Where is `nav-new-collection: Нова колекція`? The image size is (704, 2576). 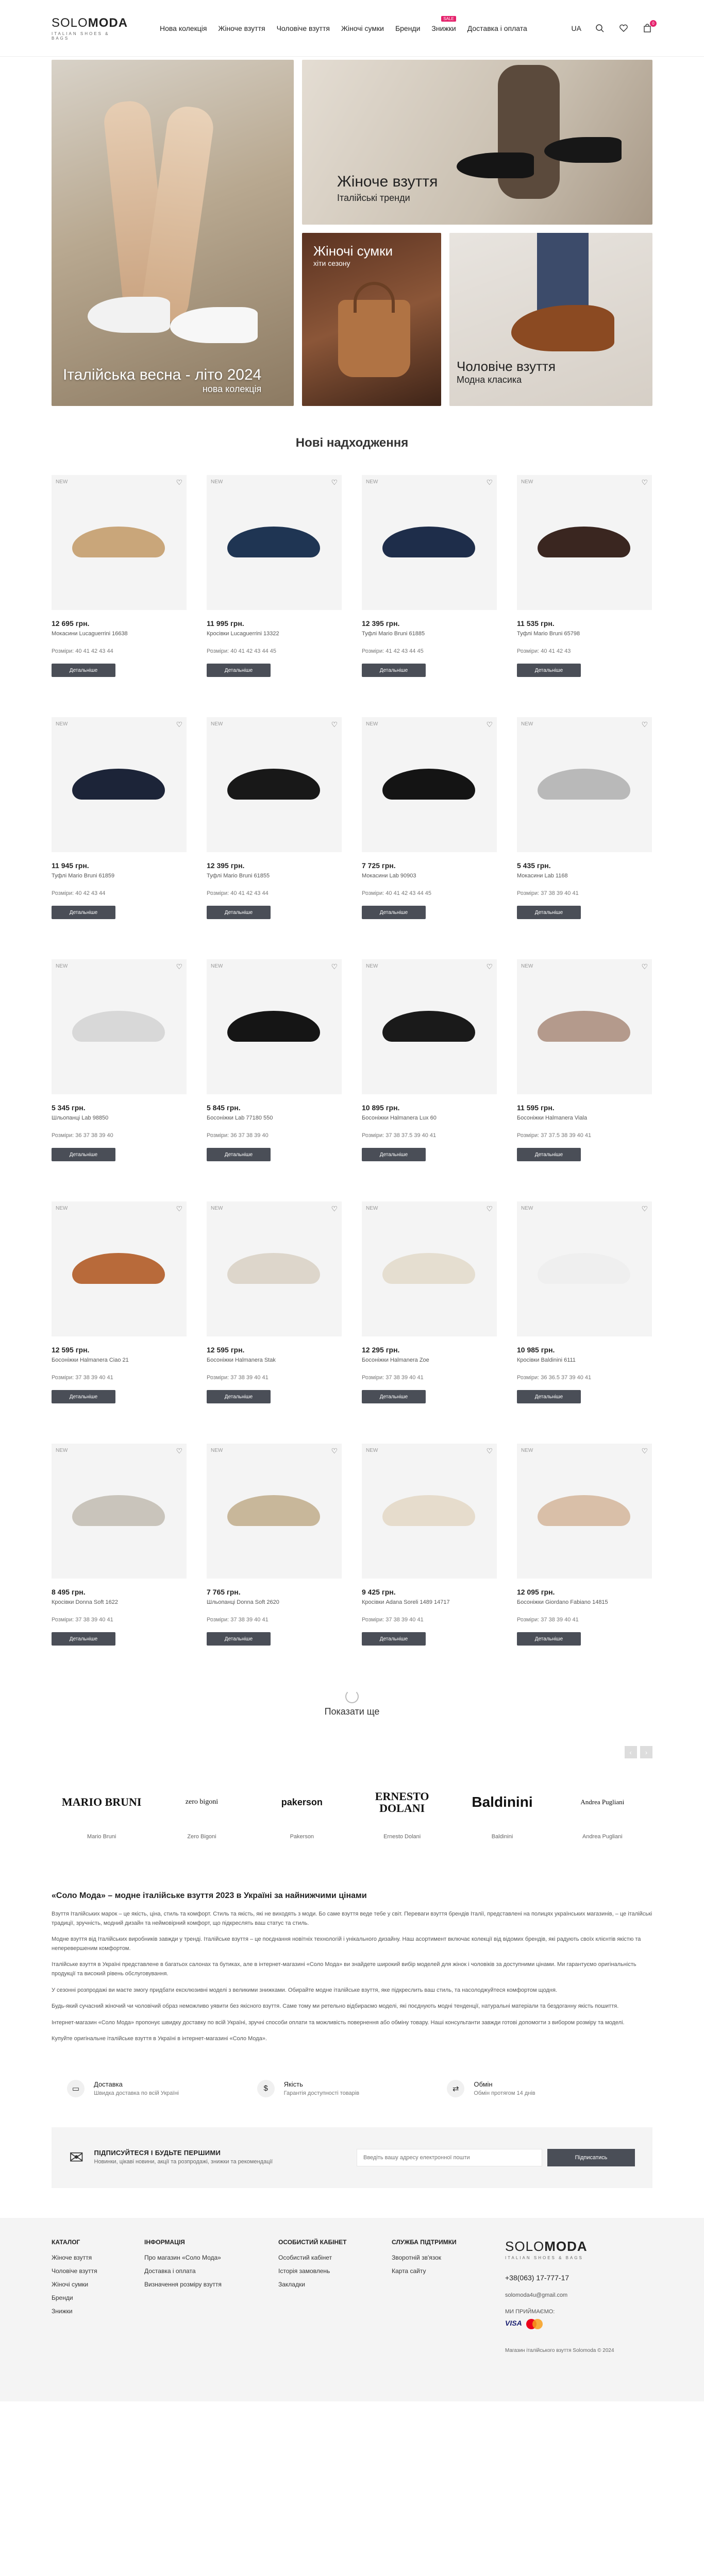 nav-new-collection: Нова колекція is located at coordinates (183, 28).